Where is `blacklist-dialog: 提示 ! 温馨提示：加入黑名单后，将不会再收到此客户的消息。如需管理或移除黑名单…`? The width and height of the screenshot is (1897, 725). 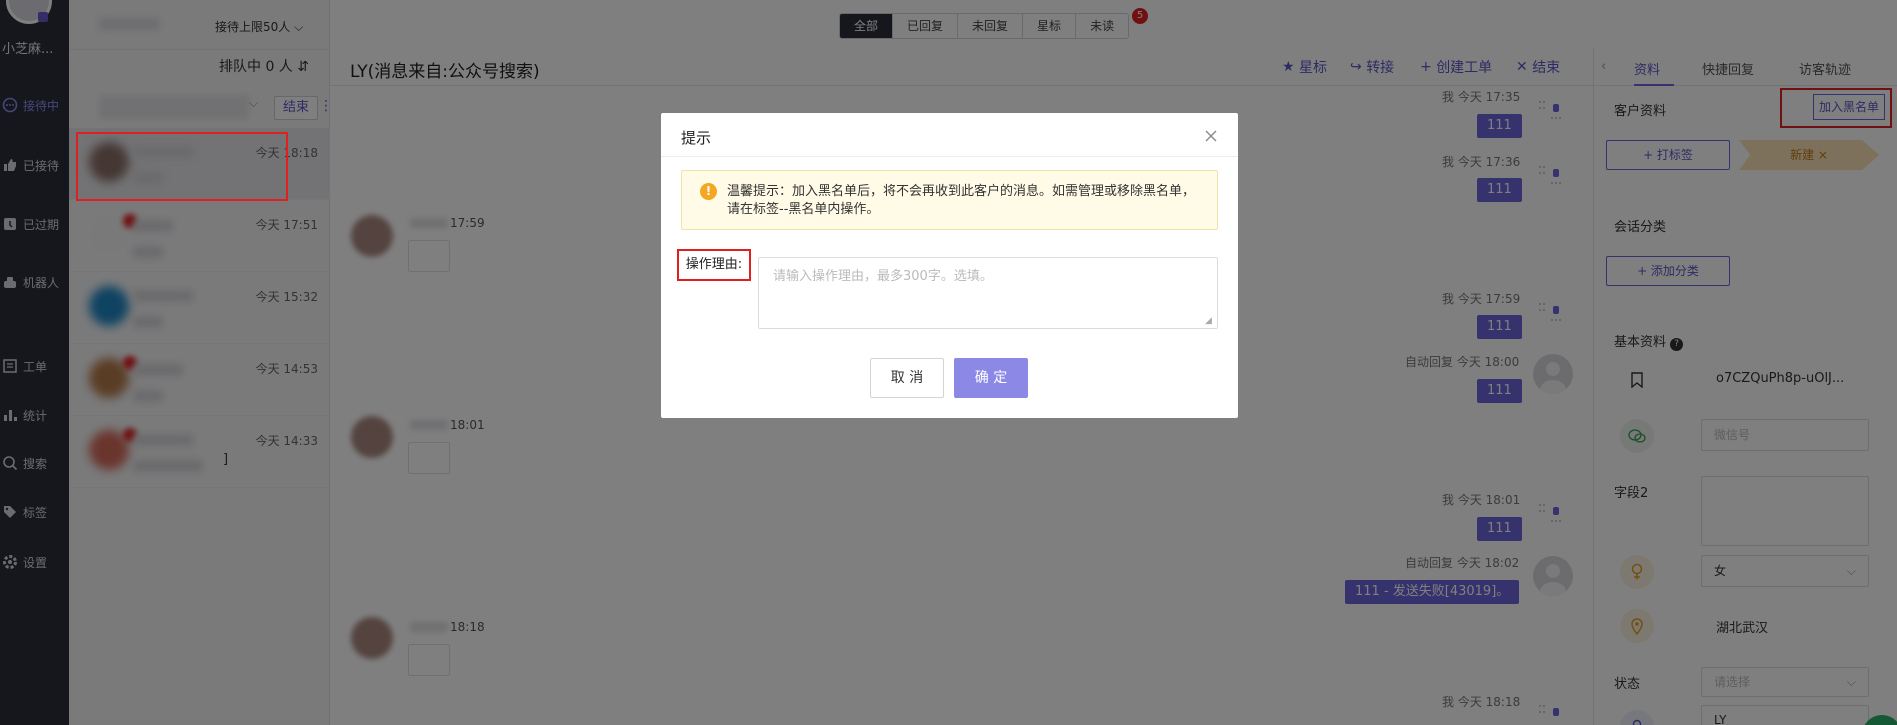 blacklist-dialog: 提示 ! 温馨提示：加入黑名单后，将不会再收到此客户的消息。如需管理或移除黑名单… is located at coordinates (949, 265).